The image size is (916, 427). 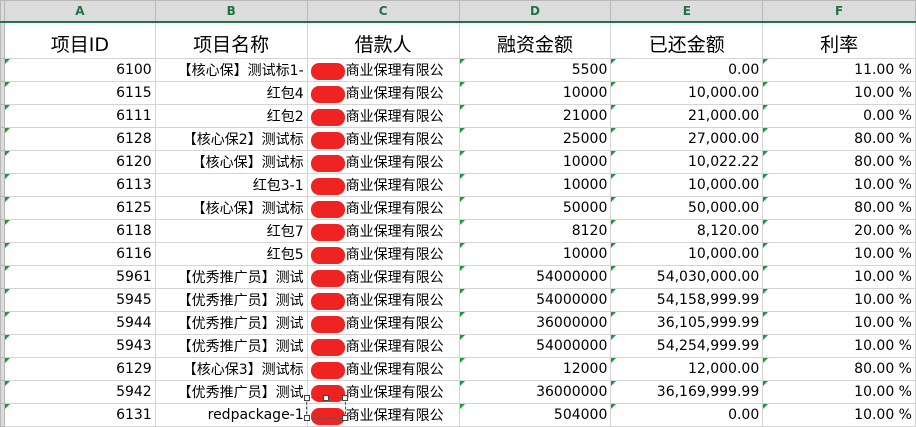 I want to click on cell-project-id: 5945, so click(x=79, y=300).